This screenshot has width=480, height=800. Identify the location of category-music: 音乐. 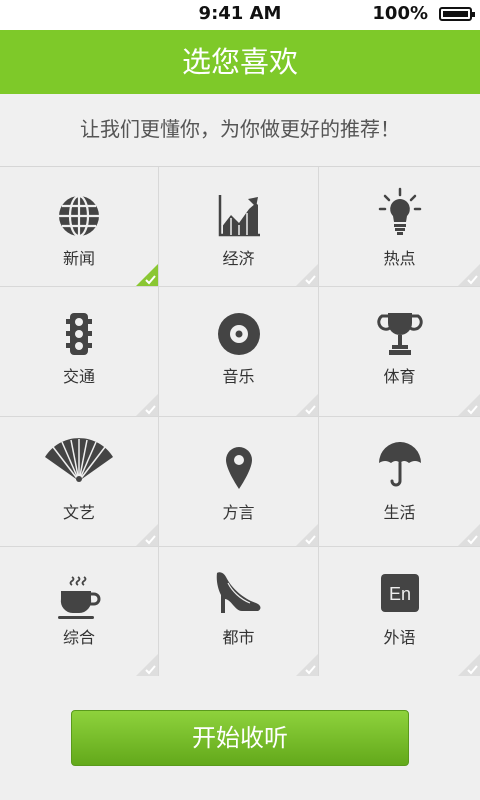
(239, 352).